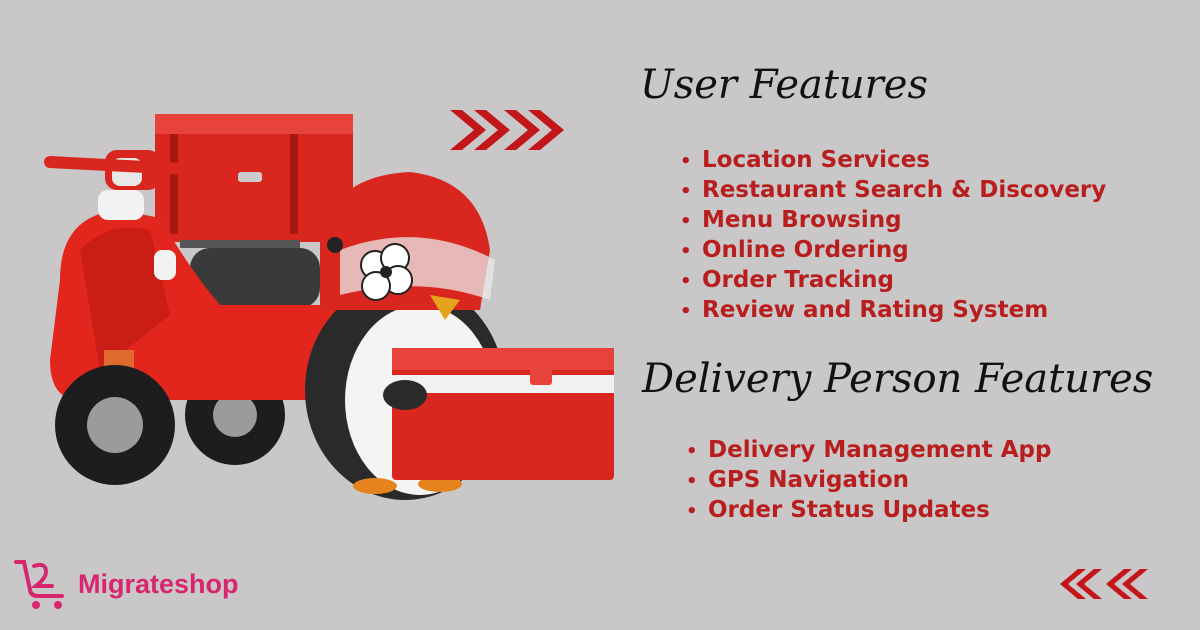 The image size is (1200, 630). I want to click on list-item: • Location Services, so click(893, 161).